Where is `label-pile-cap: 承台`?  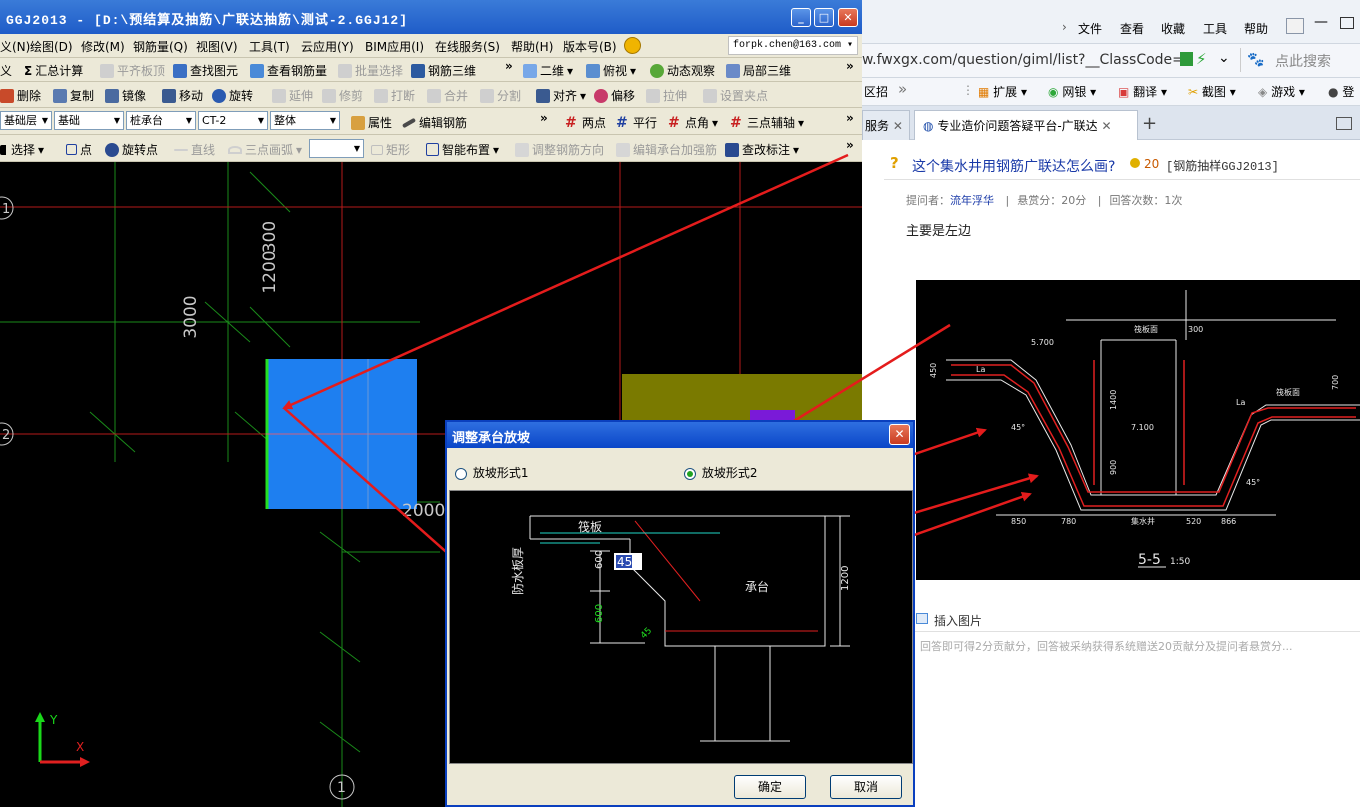 label-pile-cap: 承台 is located at coordinates (757, 586).